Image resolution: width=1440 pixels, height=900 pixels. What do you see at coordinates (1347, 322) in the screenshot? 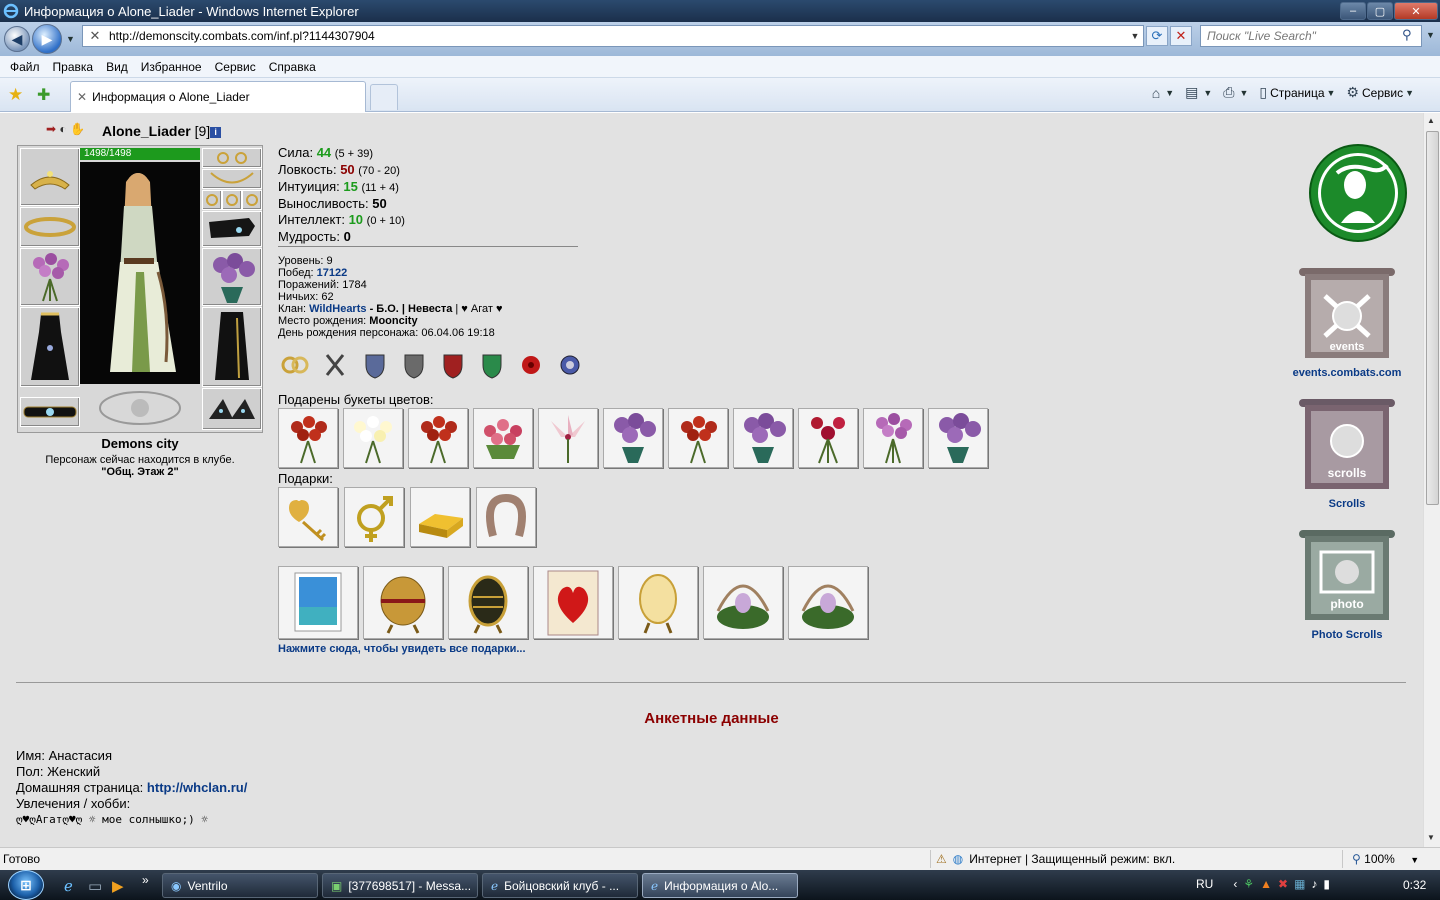
I see `events-block: events events.combats.com` at bounding box center [1347, 322].